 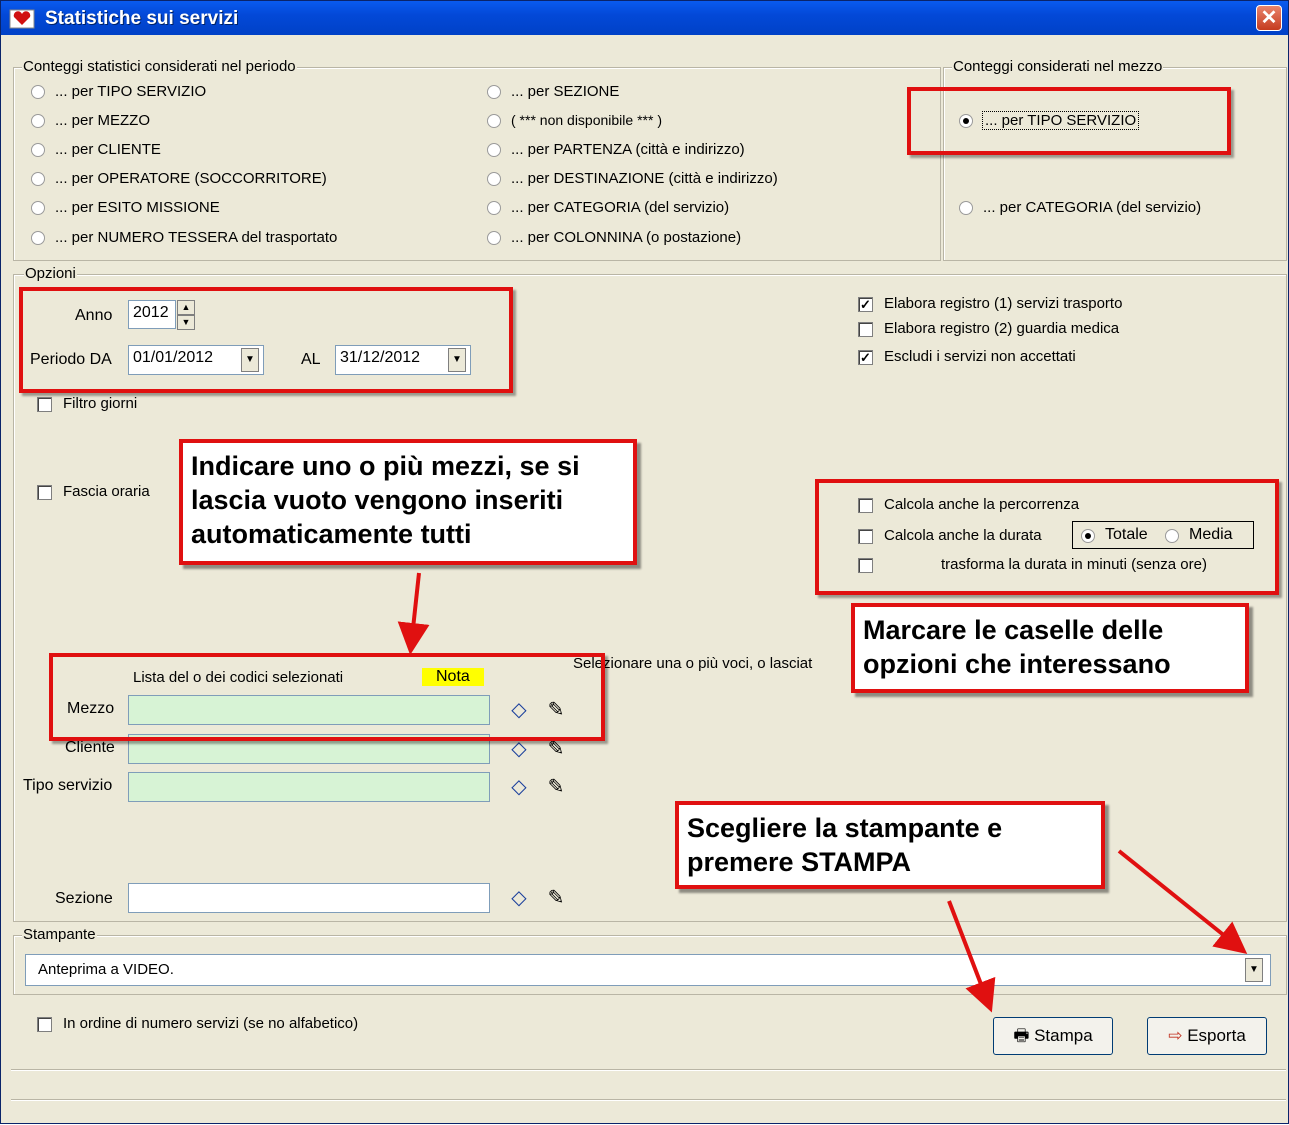 I want to click on arrow-to-mezzo-icon, so click(x=413, y=613).